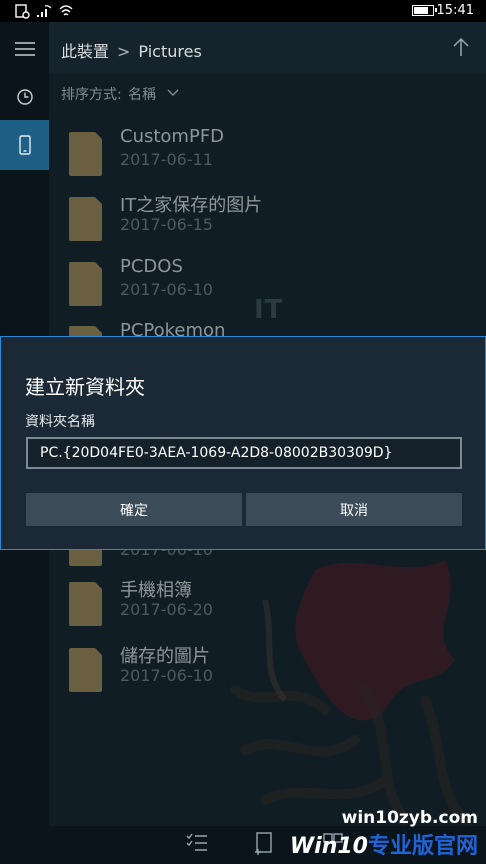  I want to click on recent-button, so click(24, 97).